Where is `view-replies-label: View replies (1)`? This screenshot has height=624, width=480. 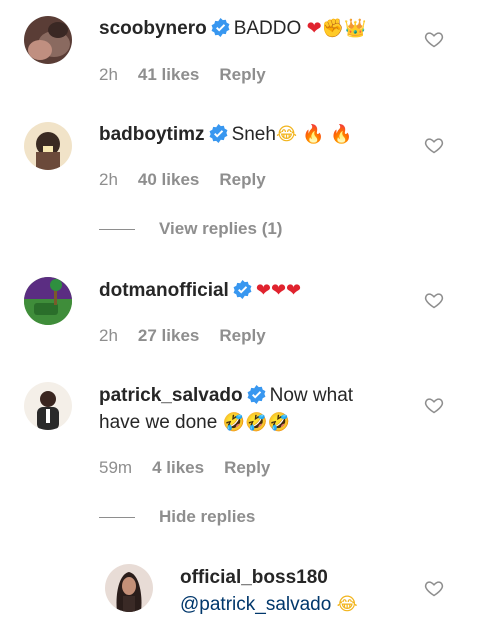
view-replies-label: View replies (1) is located at coordinates (221, 228).